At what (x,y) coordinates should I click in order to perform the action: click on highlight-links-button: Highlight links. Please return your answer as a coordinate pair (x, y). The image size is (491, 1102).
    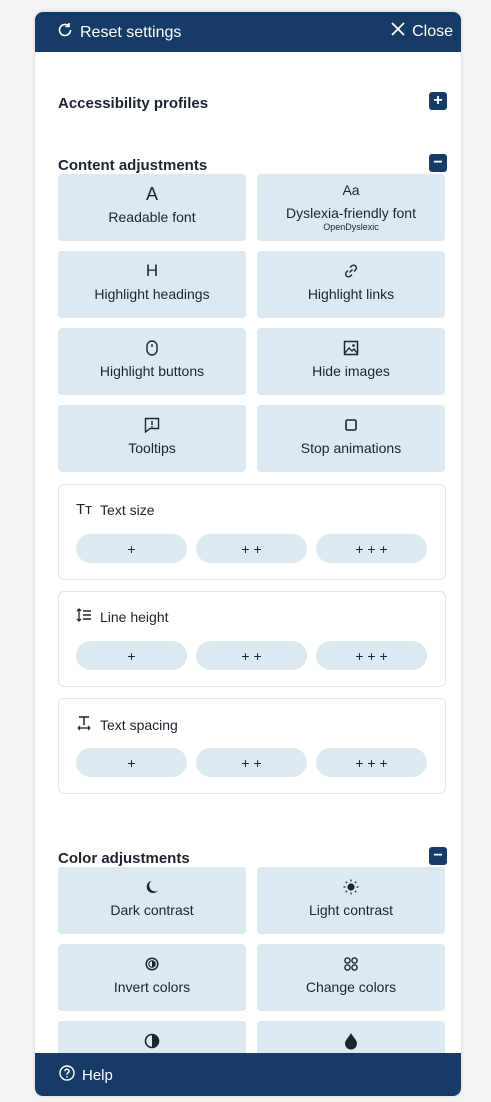
    Looking at the image, I should click on (351, 284).